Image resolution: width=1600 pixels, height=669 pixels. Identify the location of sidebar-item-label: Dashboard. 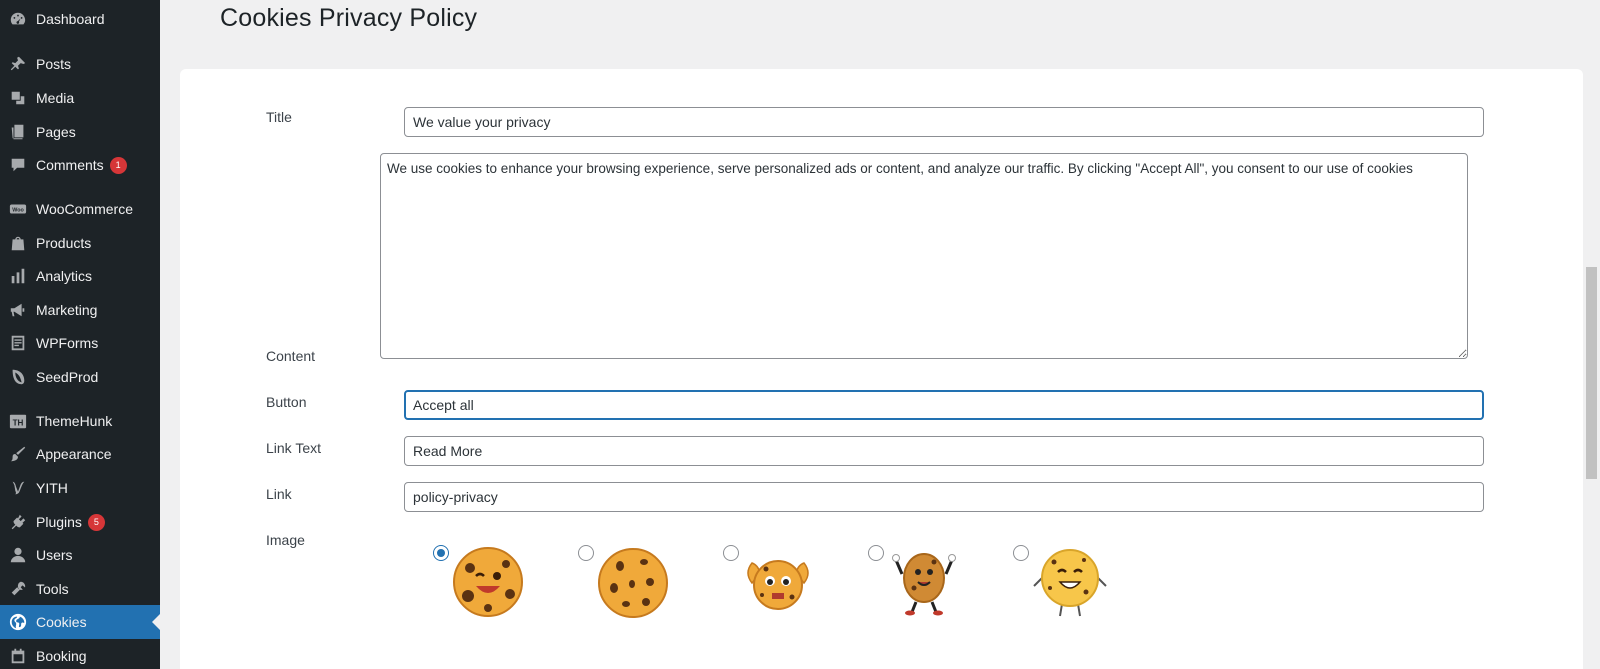
(70, 19).